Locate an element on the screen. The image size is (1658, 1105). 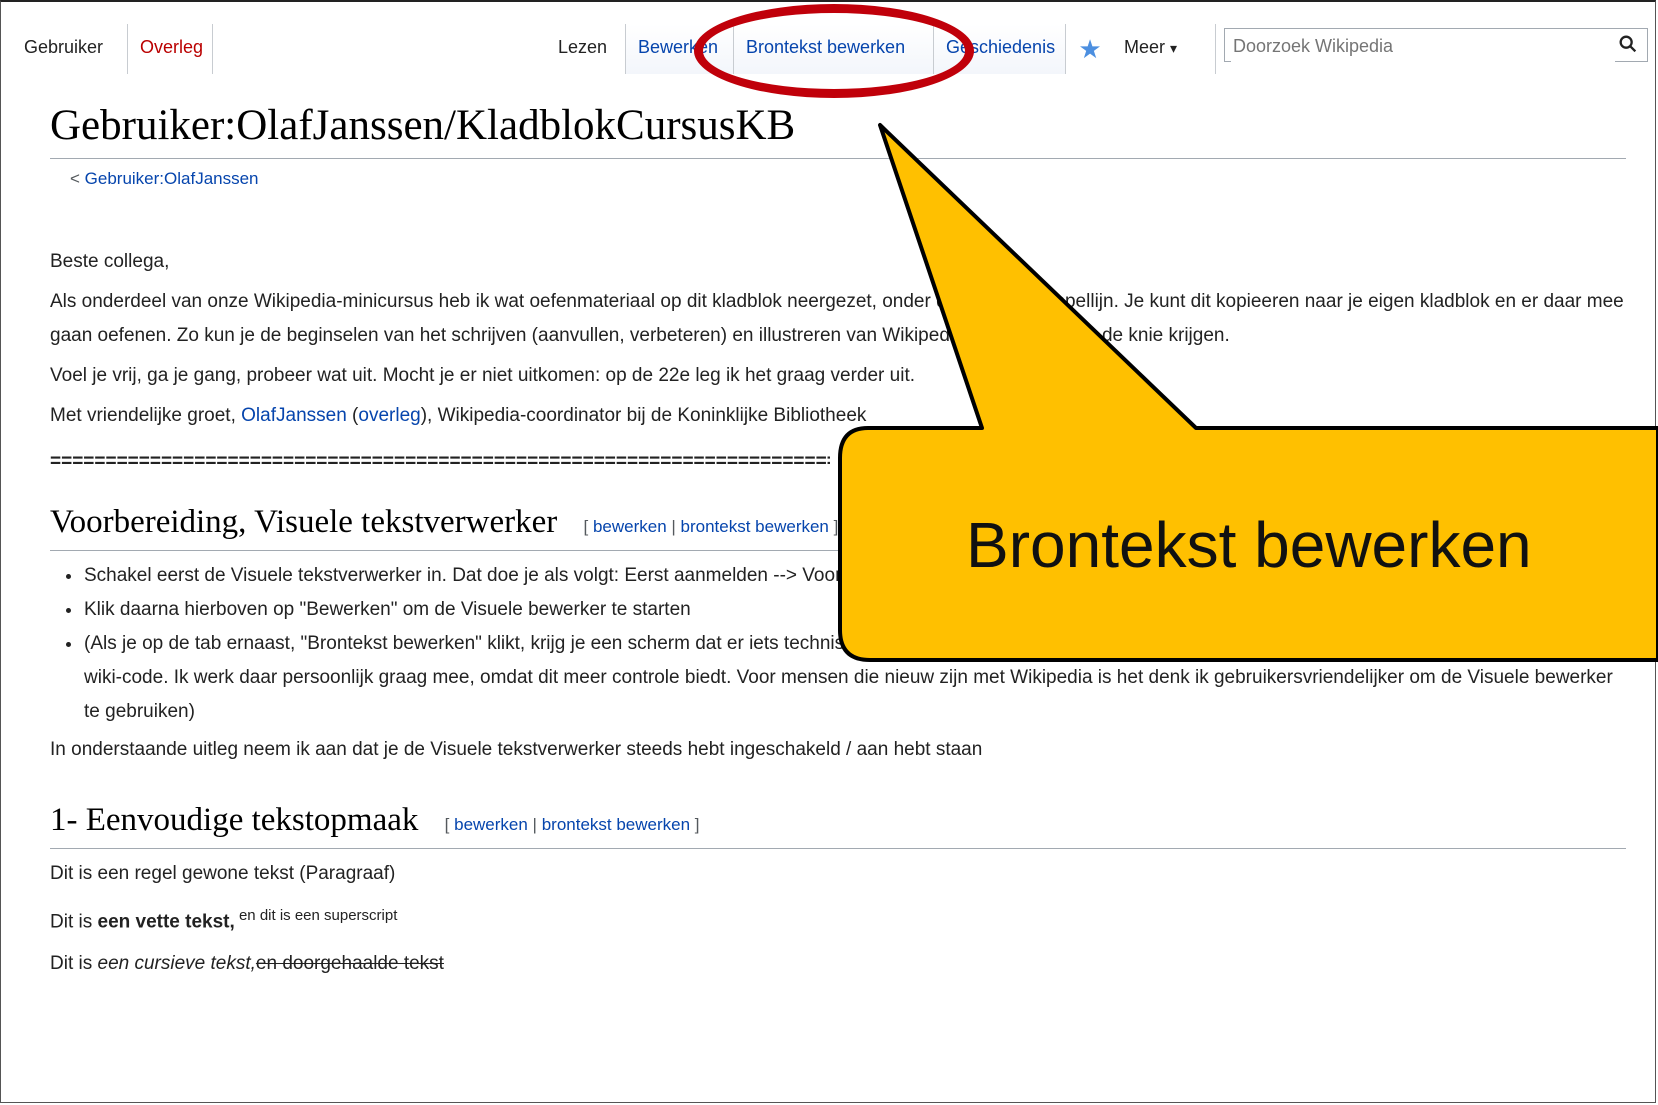
greeting: Beste collega, is located at coordinates (110, 261).